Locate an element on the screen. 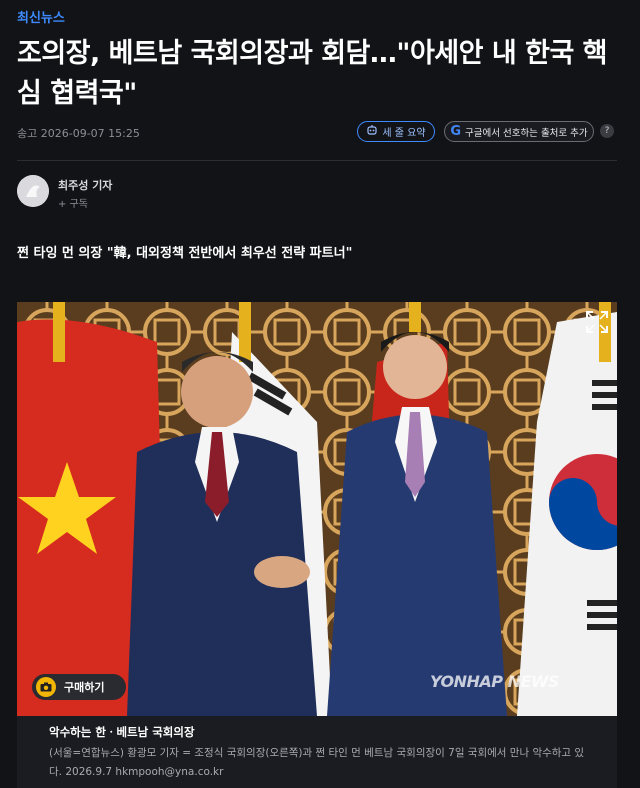 The height and width of the screenshot is (788, 640). divider is located at coordinates (317, 160).